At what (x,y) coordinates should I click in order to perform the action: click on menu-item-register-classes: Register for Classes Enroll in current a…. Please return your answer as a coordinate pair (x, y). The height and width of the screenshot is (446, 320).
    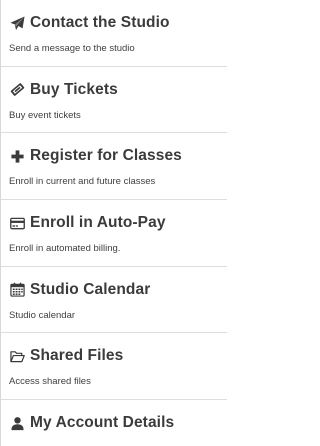
    Looking at the image, I should click on (114, 167).